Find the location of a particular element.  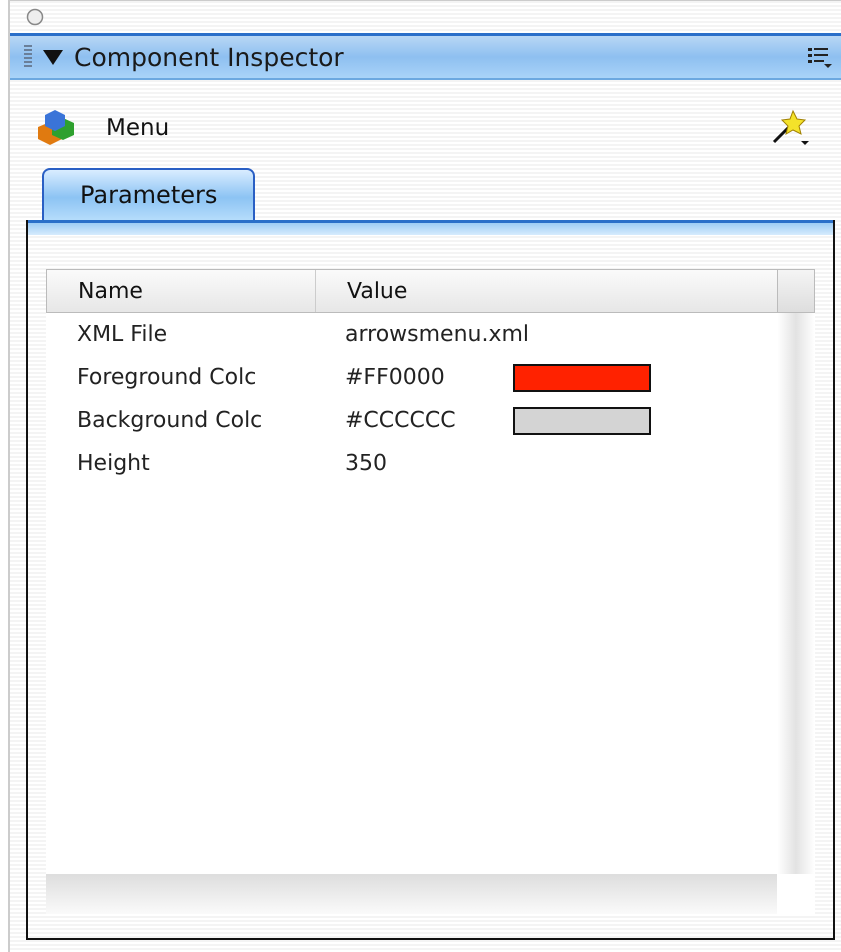

star-wand-icon is located at coordinates (791, 128).